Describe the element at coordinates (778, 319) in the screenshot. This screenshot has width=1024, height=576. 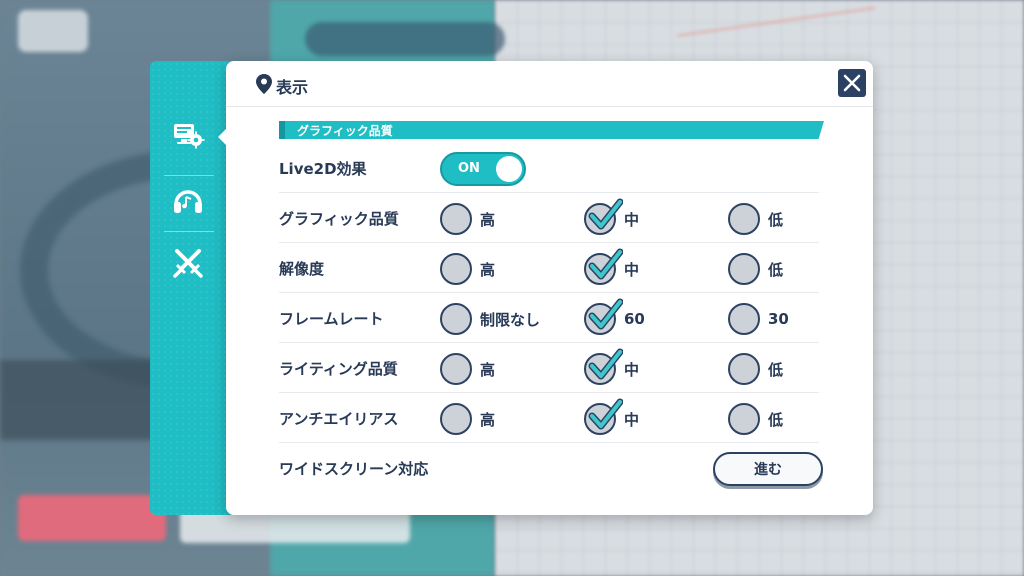
I see `option-label: 30` at that location.